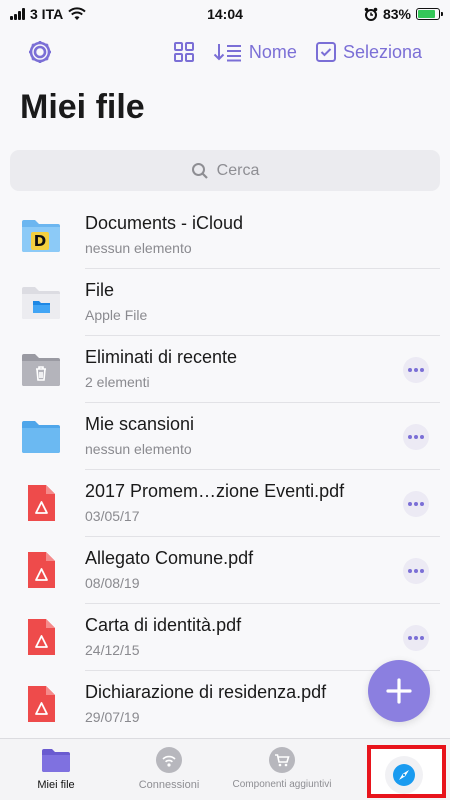 Image resolution: width=450 pixels, height=800 pixels. I want to click on checkbox-icon, so click(325, 52).